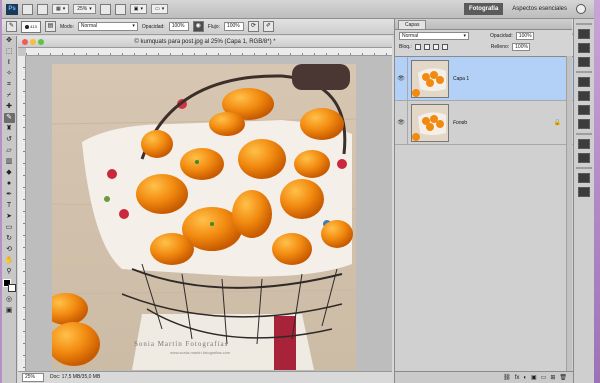 The image size is (600, 383). Describe the element at coordinates (33, 377) in the screenshot. I see `status-zoom-field: 25%` at that location.